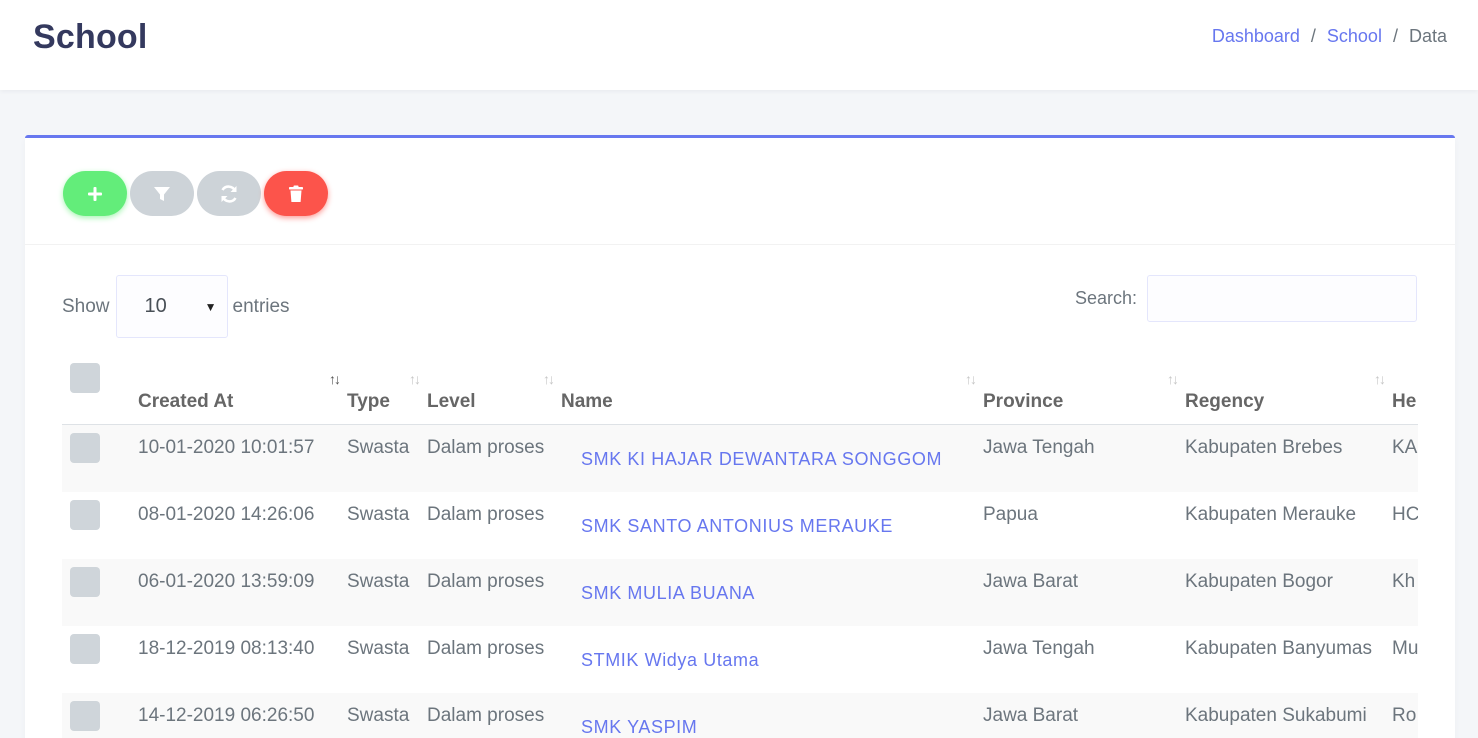 The image size is (1478, 738). I want to click on plus-icon, so click(95, 193).